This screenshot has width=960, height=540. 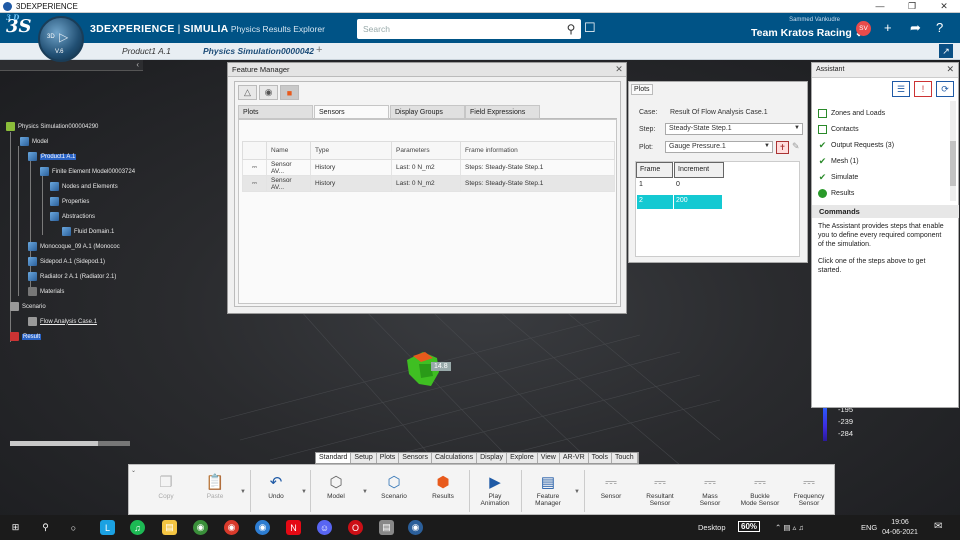 I want to click on results-icon: ⬢, so click(x=443, y=482).